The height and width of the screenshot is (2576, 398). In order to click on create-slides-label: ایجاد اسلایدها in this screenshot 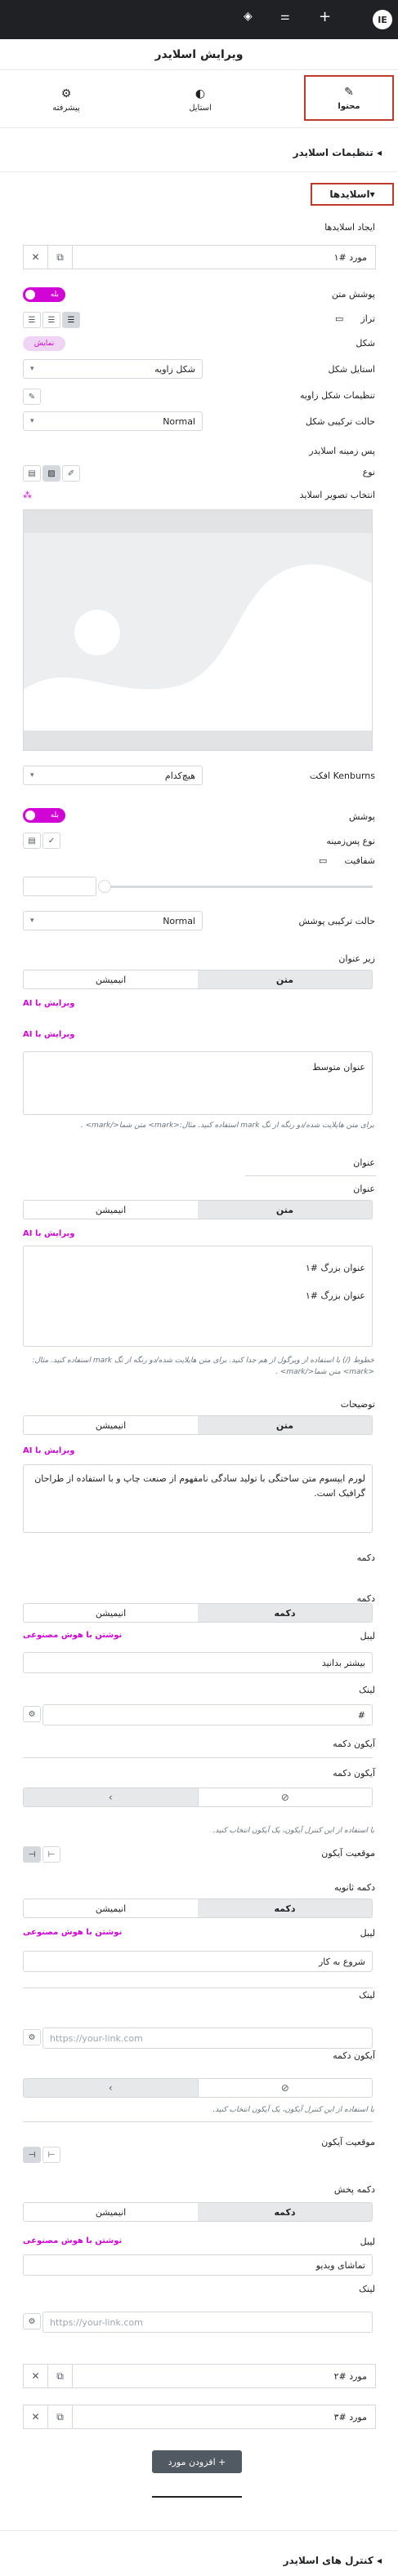, I will do `click(349, 227)`.